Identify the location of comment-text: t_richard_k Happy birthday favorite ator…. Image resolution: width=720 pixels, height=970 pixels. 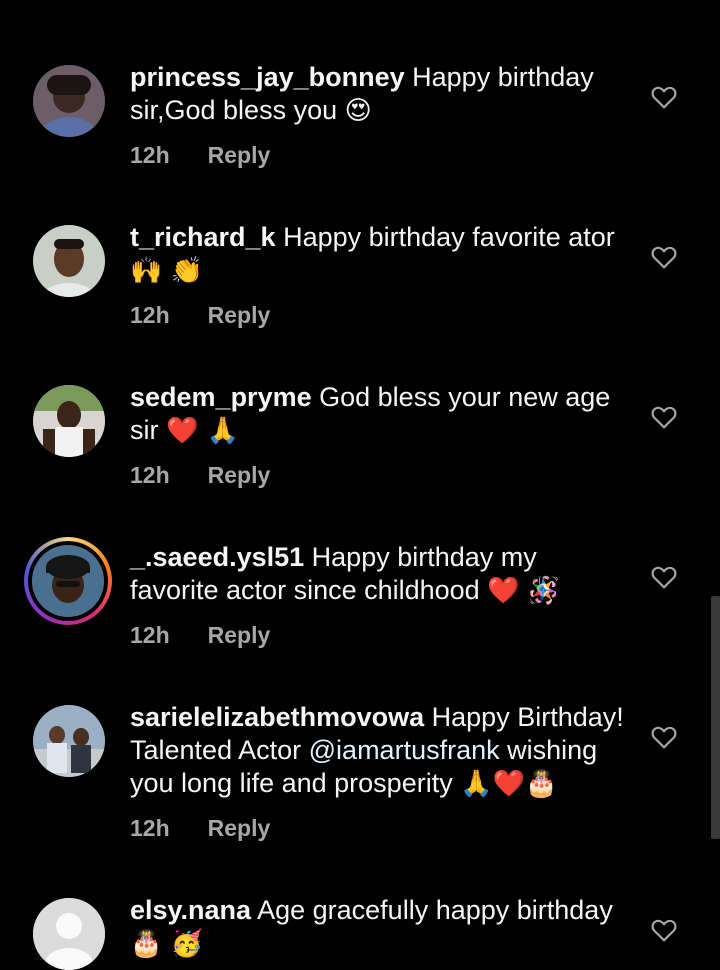
(380, 254).